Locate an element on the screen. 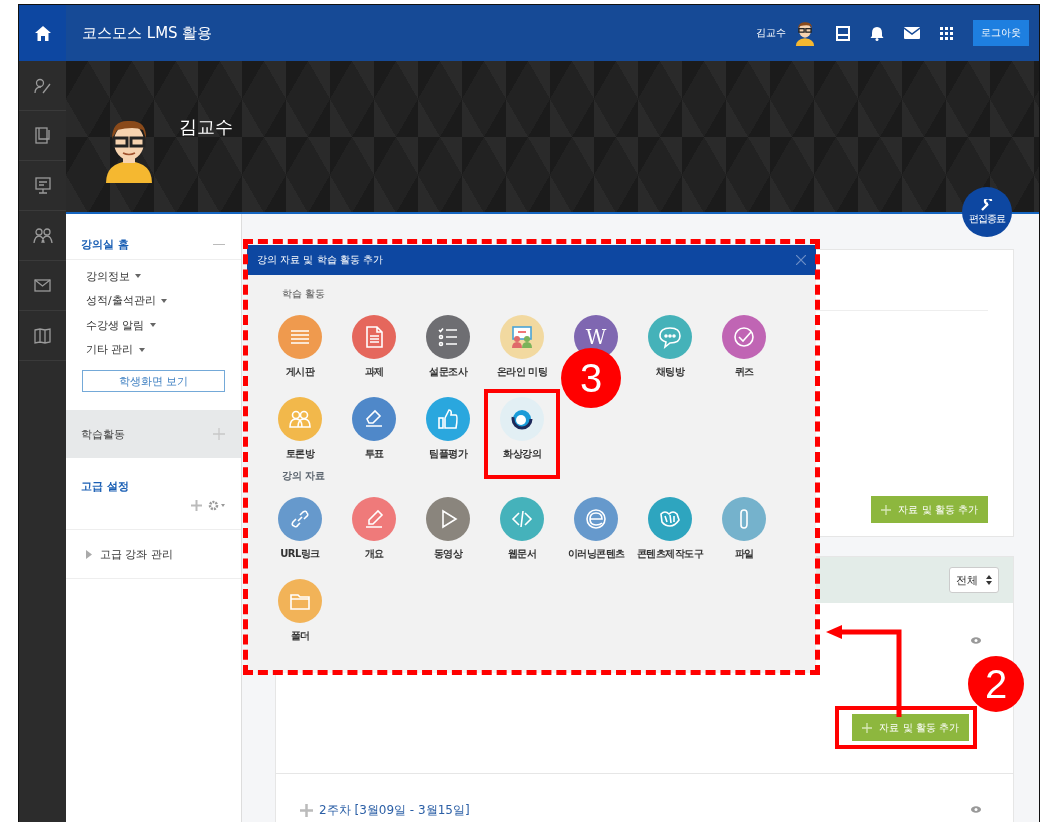 This screenshot has height=822, width=1058. menu-item: 성적/출석관리 is located at coordinates (121, 301).